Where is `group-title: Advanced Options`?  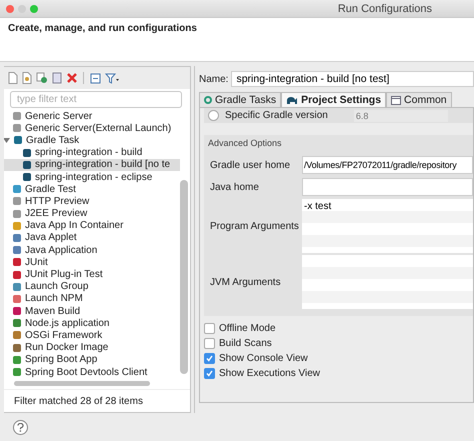 group-title: Advanced Options is located at coordinates (245, 143).